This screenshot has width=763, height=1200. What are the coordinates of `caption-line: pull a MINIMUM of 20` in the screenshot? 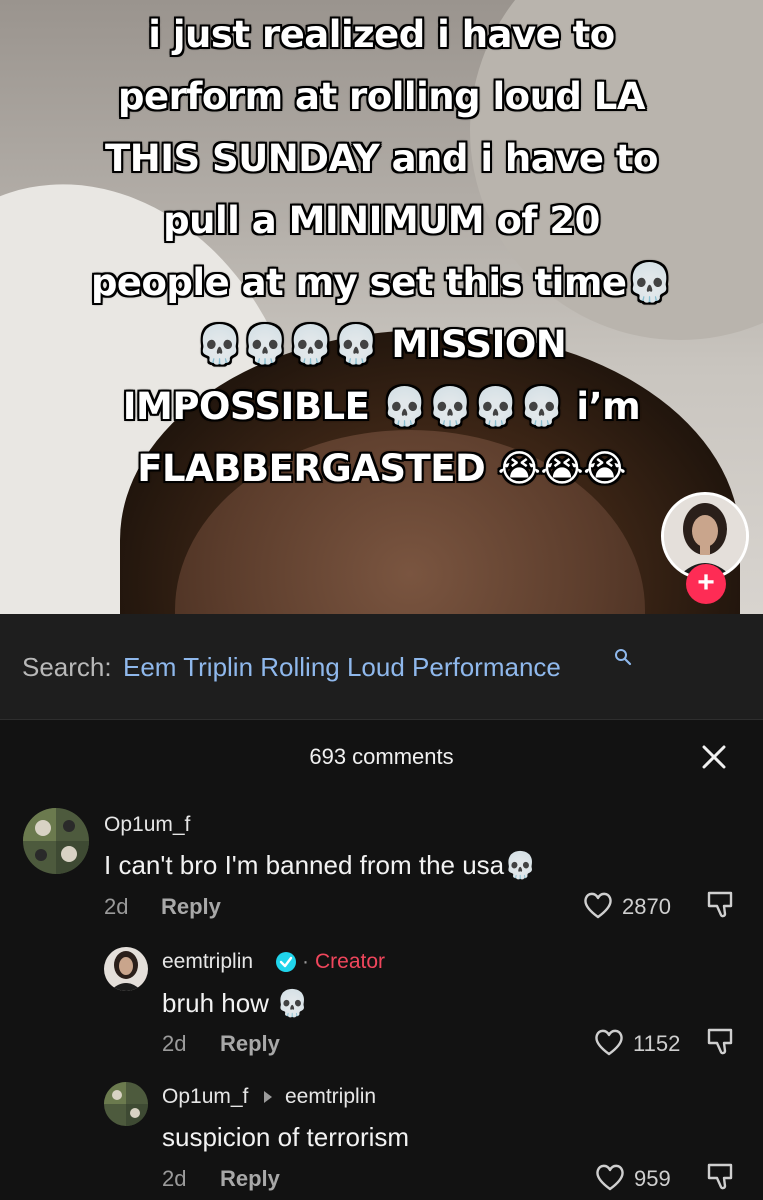 It's located at (381, 220).